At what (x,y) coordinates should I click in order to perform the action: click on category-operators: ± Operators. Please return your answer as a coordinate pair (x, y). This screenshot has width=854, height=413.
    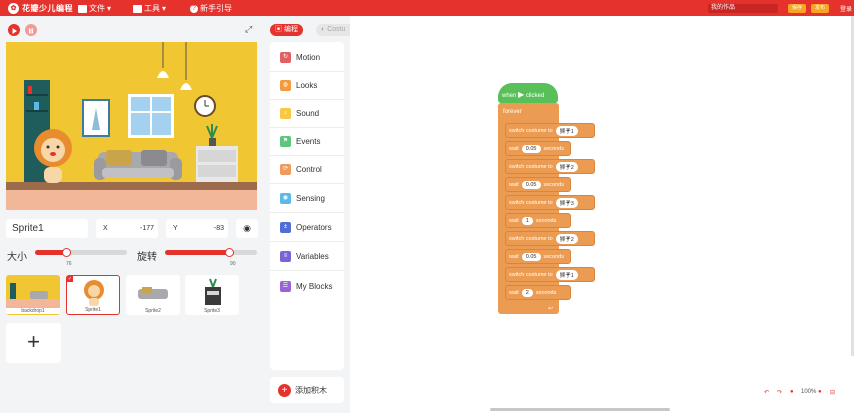
    Looking at the image, I should click on (307, 228).